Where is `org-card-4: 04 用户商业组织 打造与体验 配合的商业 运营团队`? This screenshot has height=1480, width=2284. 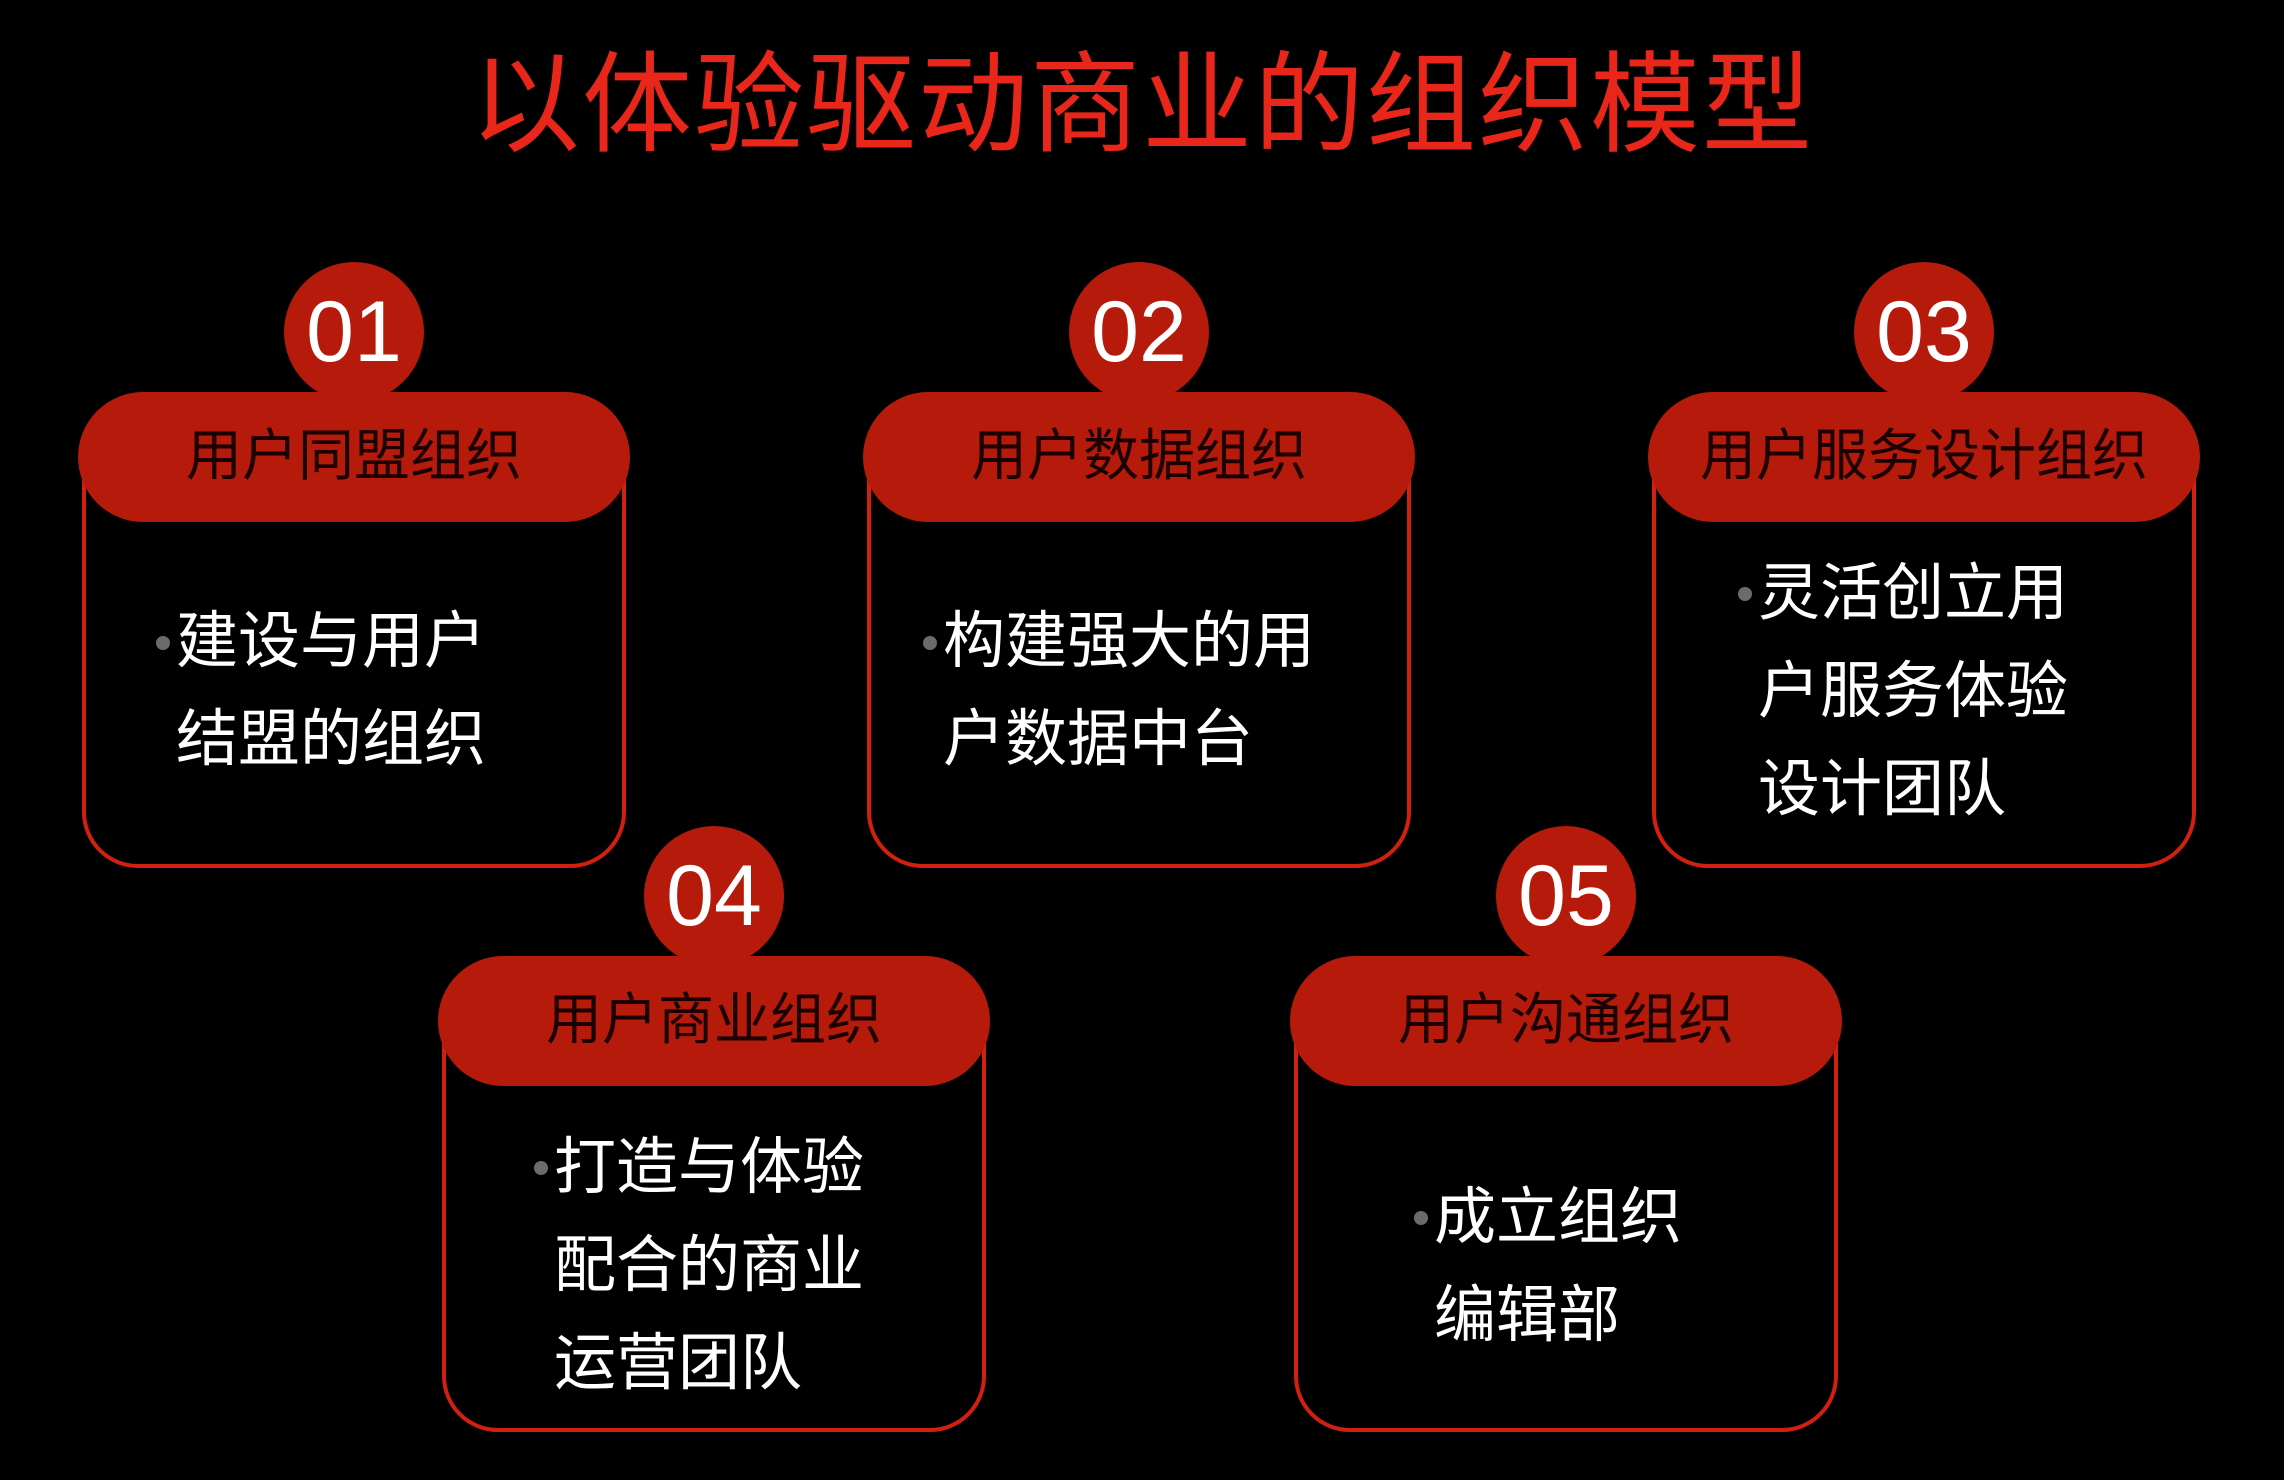 org-card-4: 04 用户商业组织 打造与体验 配合的商业 运营团队 is located at coordinates (714, 1131).